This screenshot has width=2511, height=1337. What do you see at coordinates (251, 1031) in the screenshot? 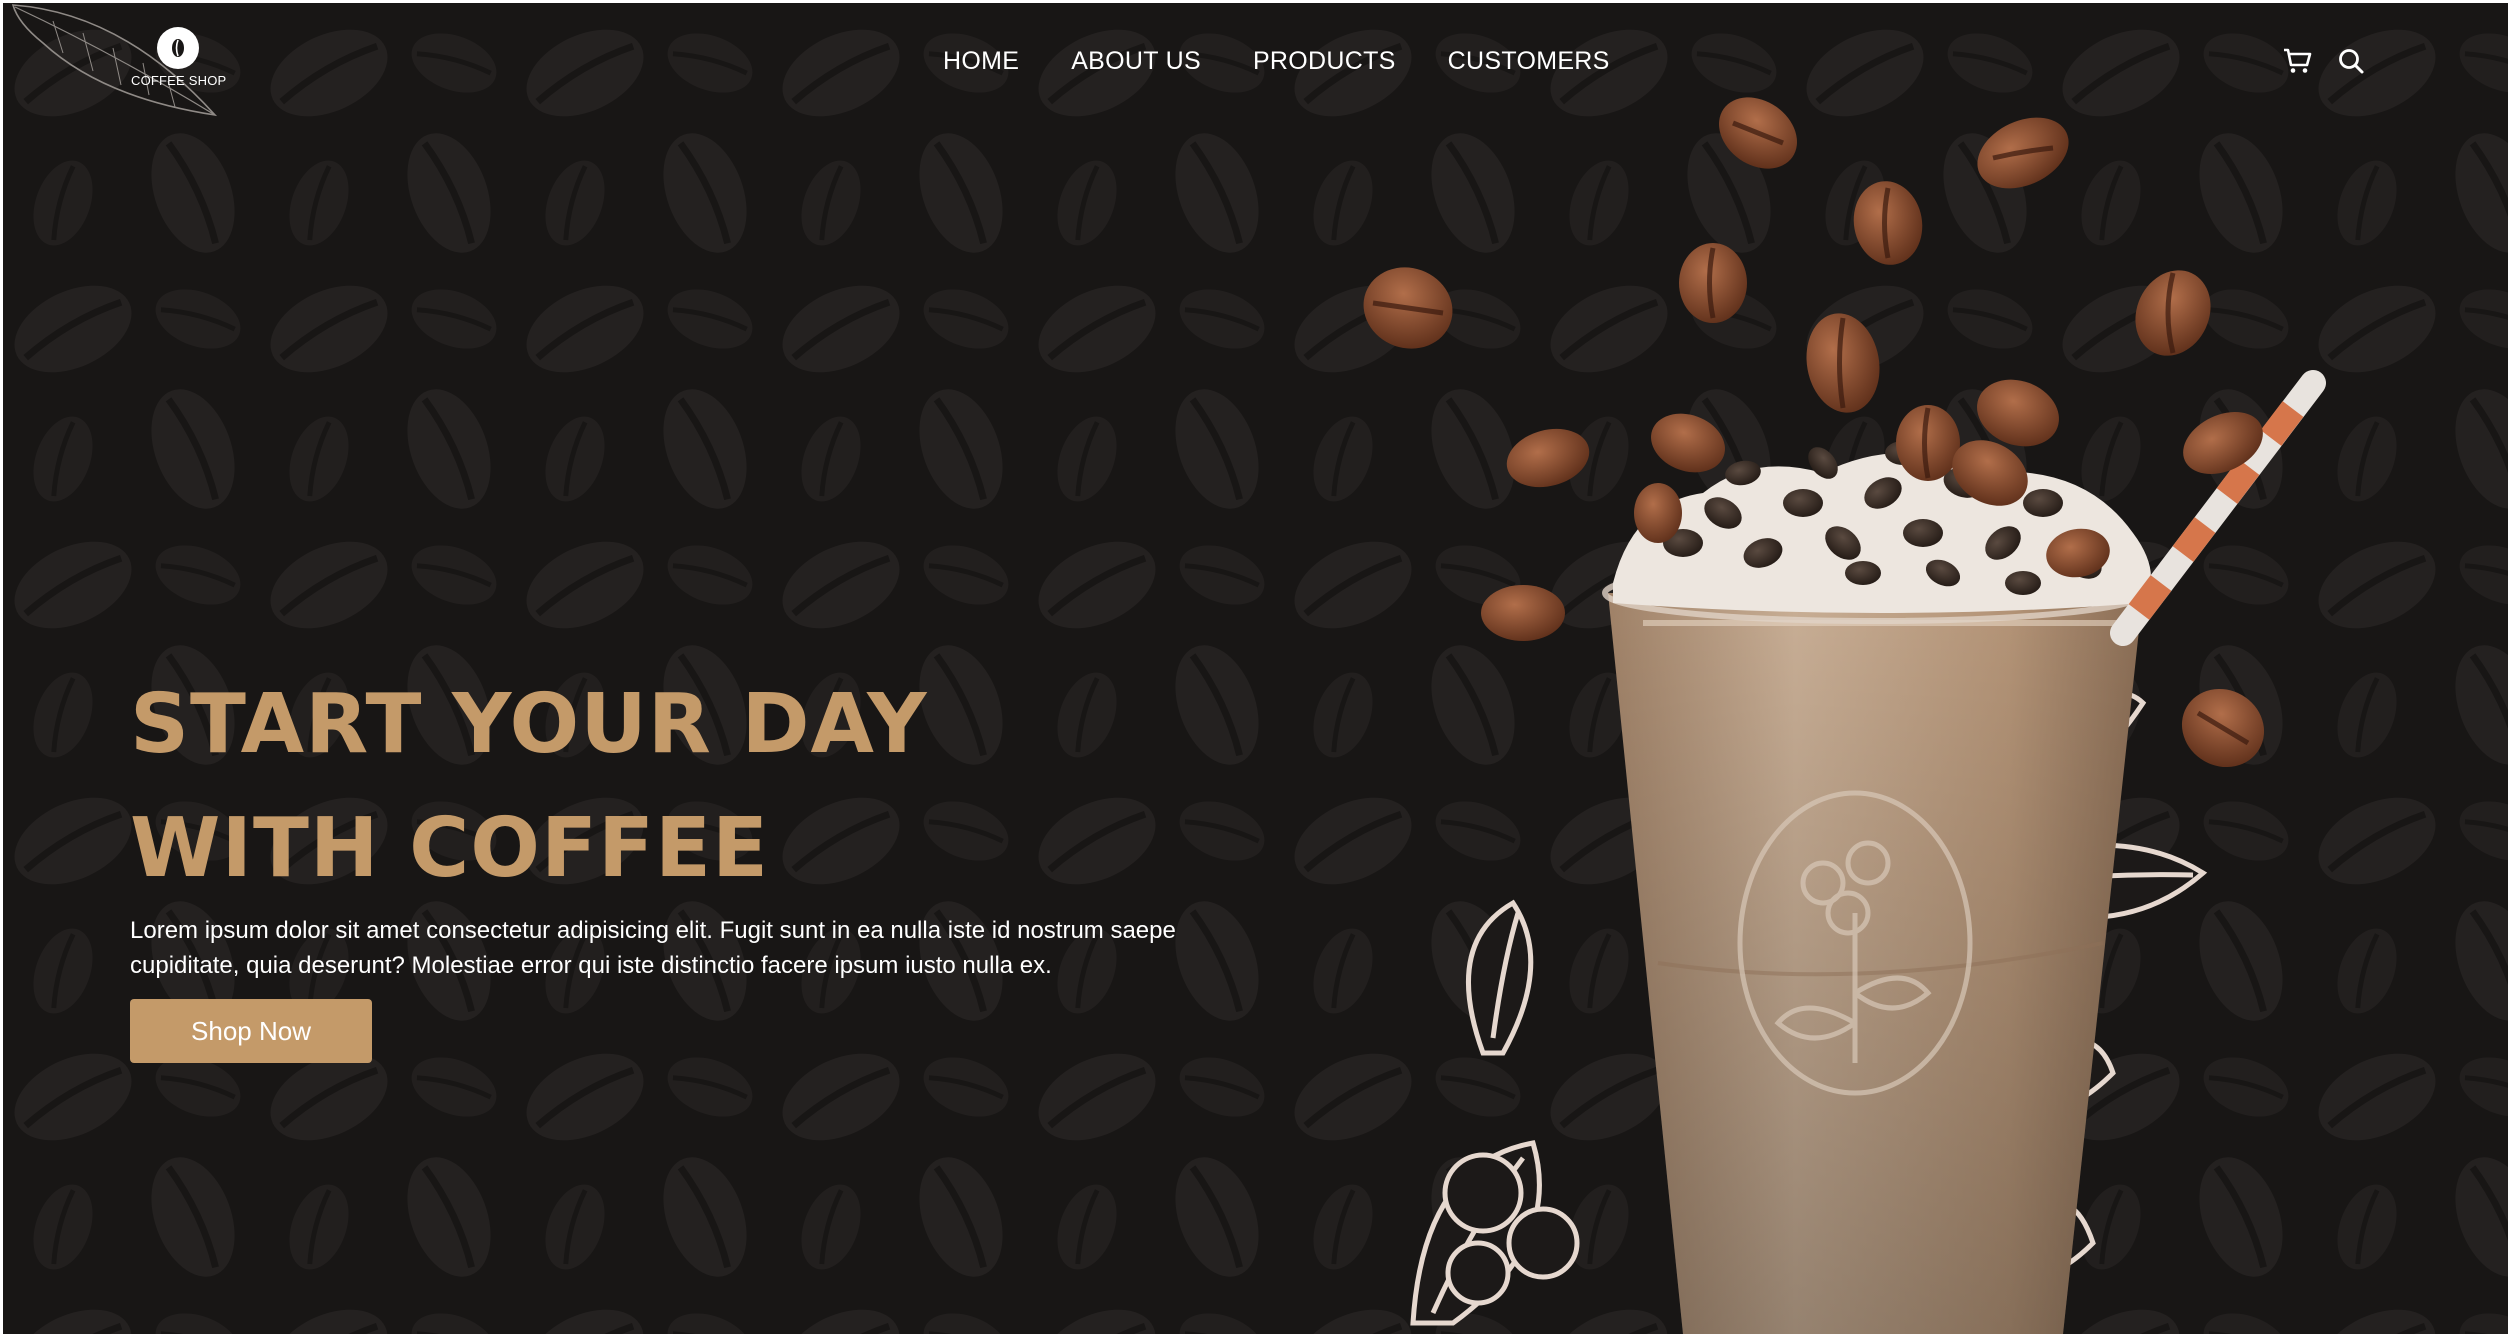
I see `shop-now-button: Shop Now` at bounding box center [251, 1031].